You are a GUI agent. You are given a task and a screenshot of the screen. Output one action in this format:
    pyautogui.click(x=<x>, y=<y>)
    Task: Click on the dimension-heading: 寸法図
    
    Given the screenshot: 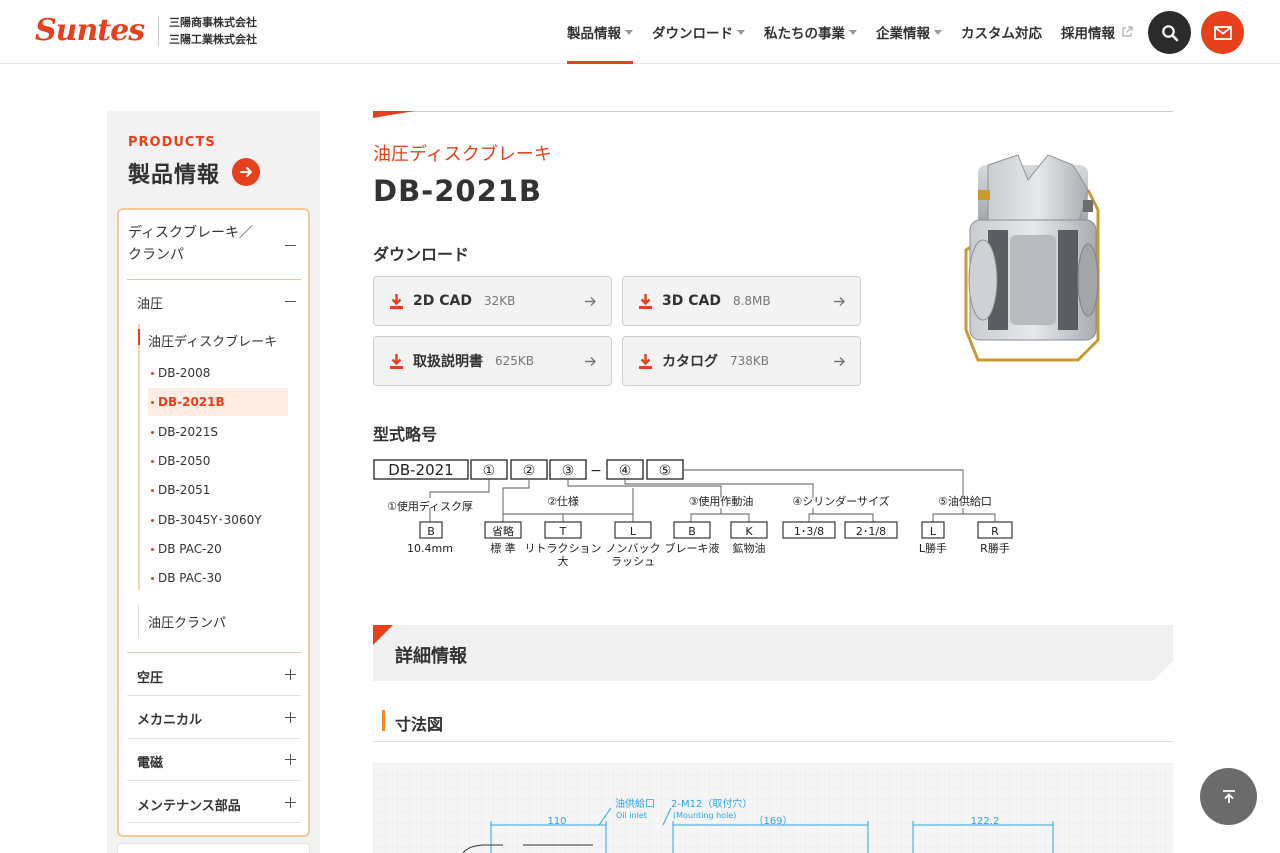 What is the action you would take?
    pyautogui.click(x=419, y=724)
    